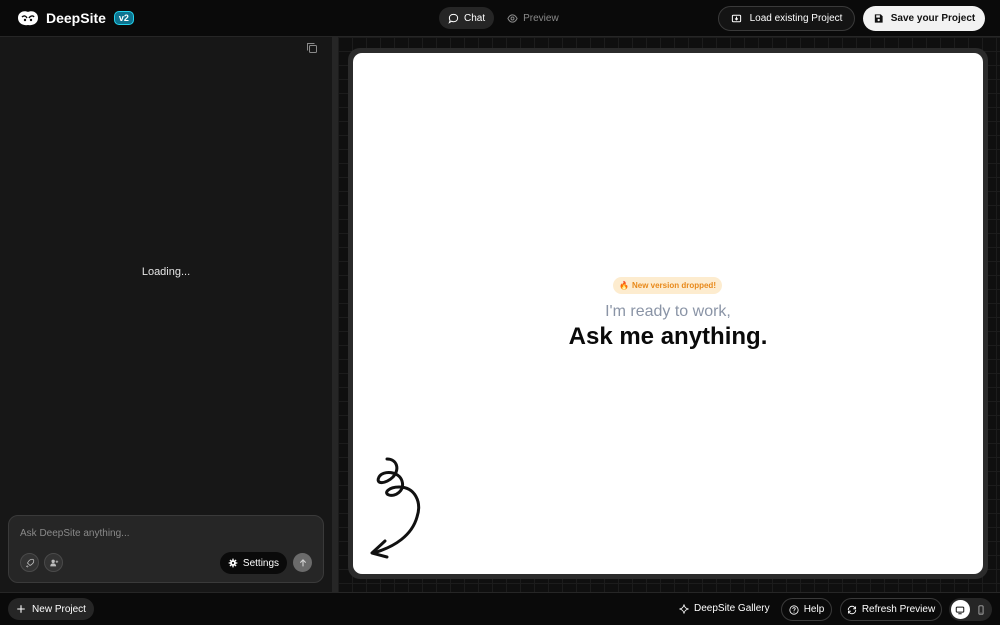  I want to click on enhance-button, so click(29, 562).